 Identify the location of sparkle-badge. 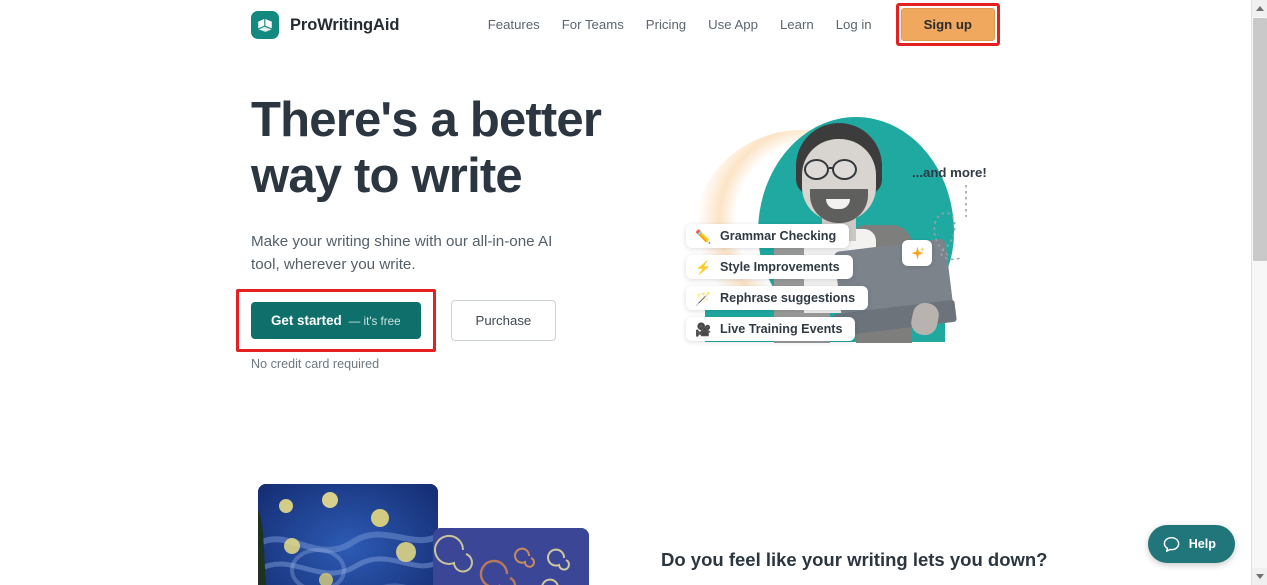
(917, 253).